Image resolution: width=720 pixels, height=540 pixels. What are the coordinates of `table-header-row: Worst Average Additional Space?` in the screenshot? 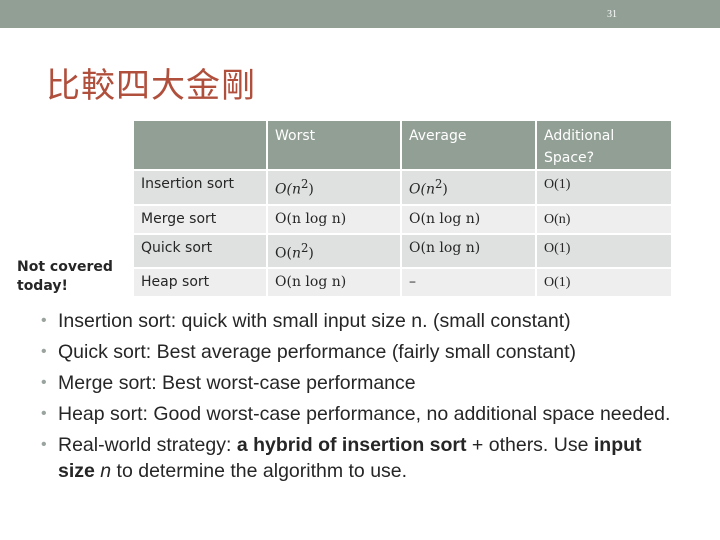 It's located at (402, 145).